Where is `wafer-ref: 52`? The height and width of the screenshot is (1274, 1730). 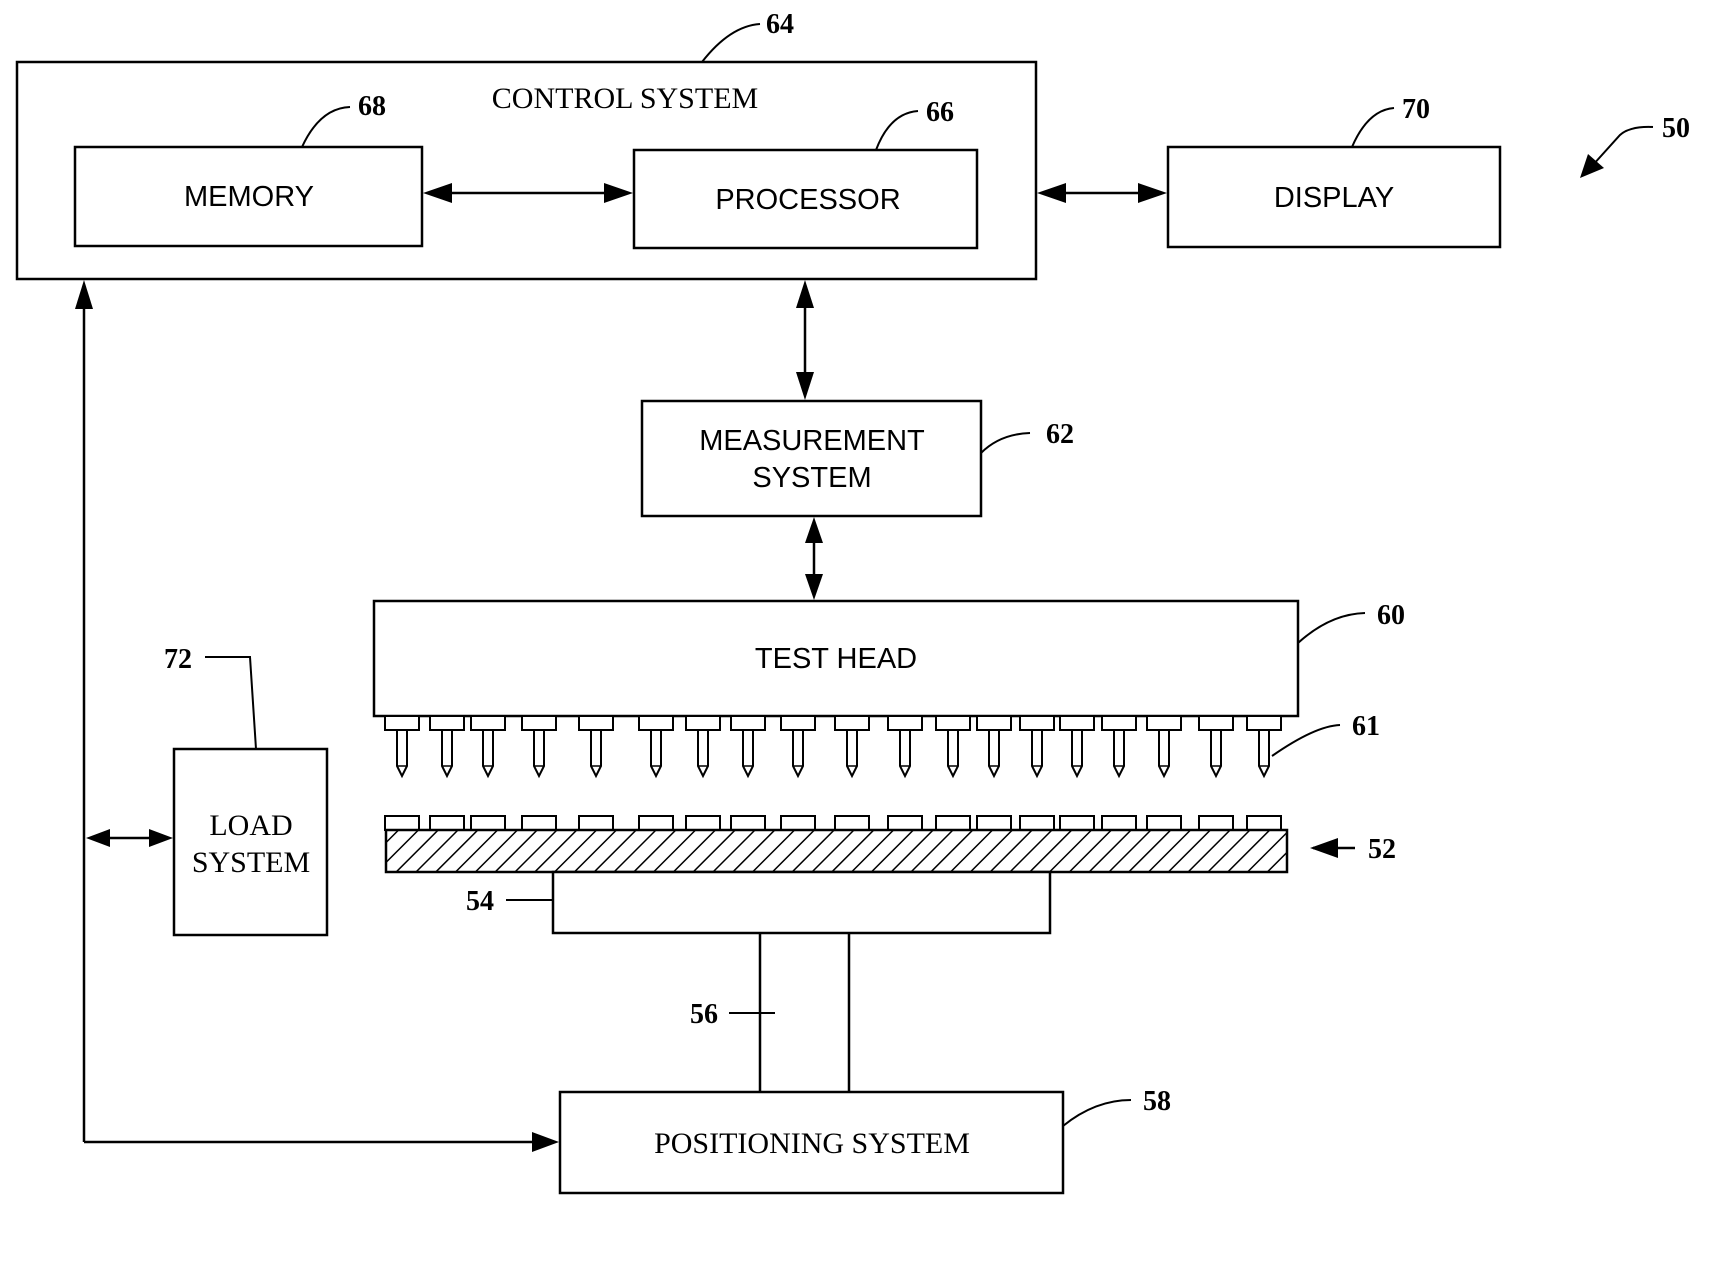
wafer-ref: 52 is located at coordinates (1382, 849).